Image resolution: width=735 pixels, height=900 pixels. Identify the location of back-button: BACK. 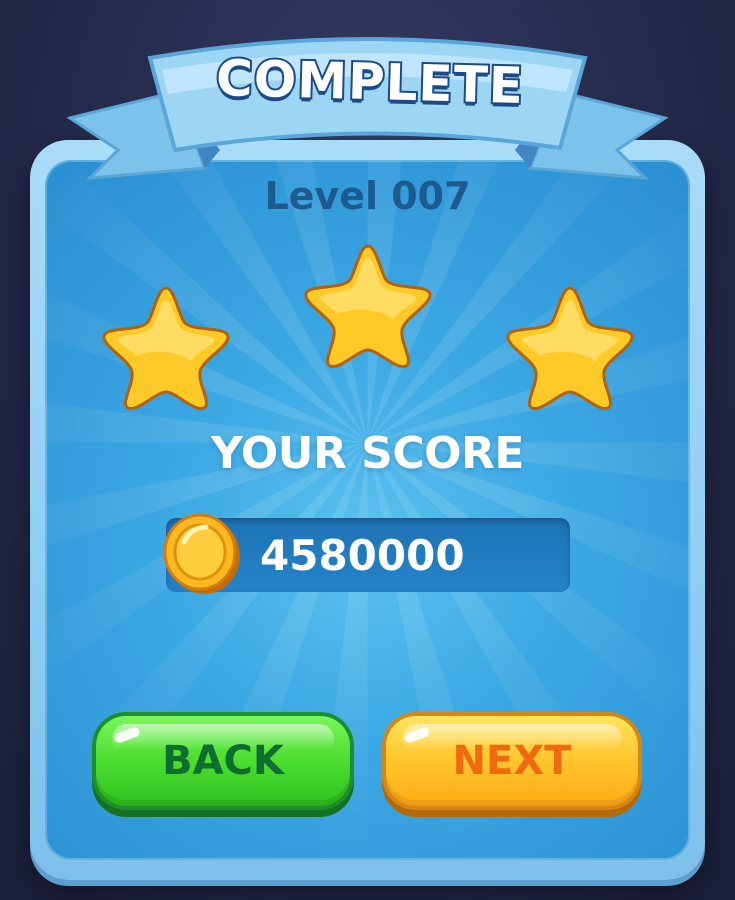
(223, 761).